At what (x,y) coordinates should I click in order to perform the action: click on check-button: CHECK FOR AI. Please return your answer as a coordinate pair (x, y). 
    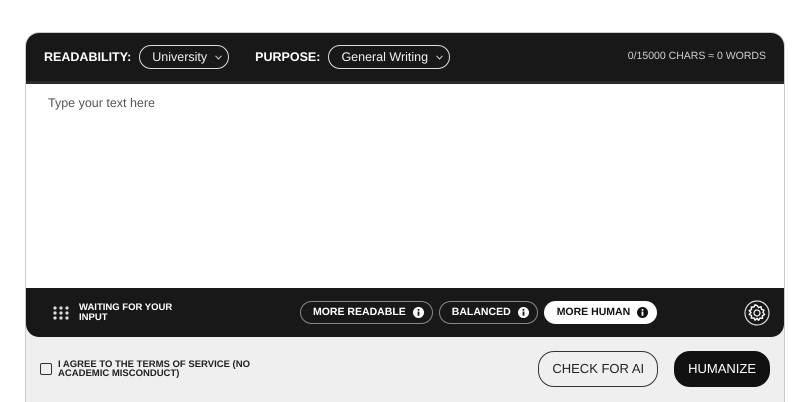
    Looking at the image, I should click on (598, 369).